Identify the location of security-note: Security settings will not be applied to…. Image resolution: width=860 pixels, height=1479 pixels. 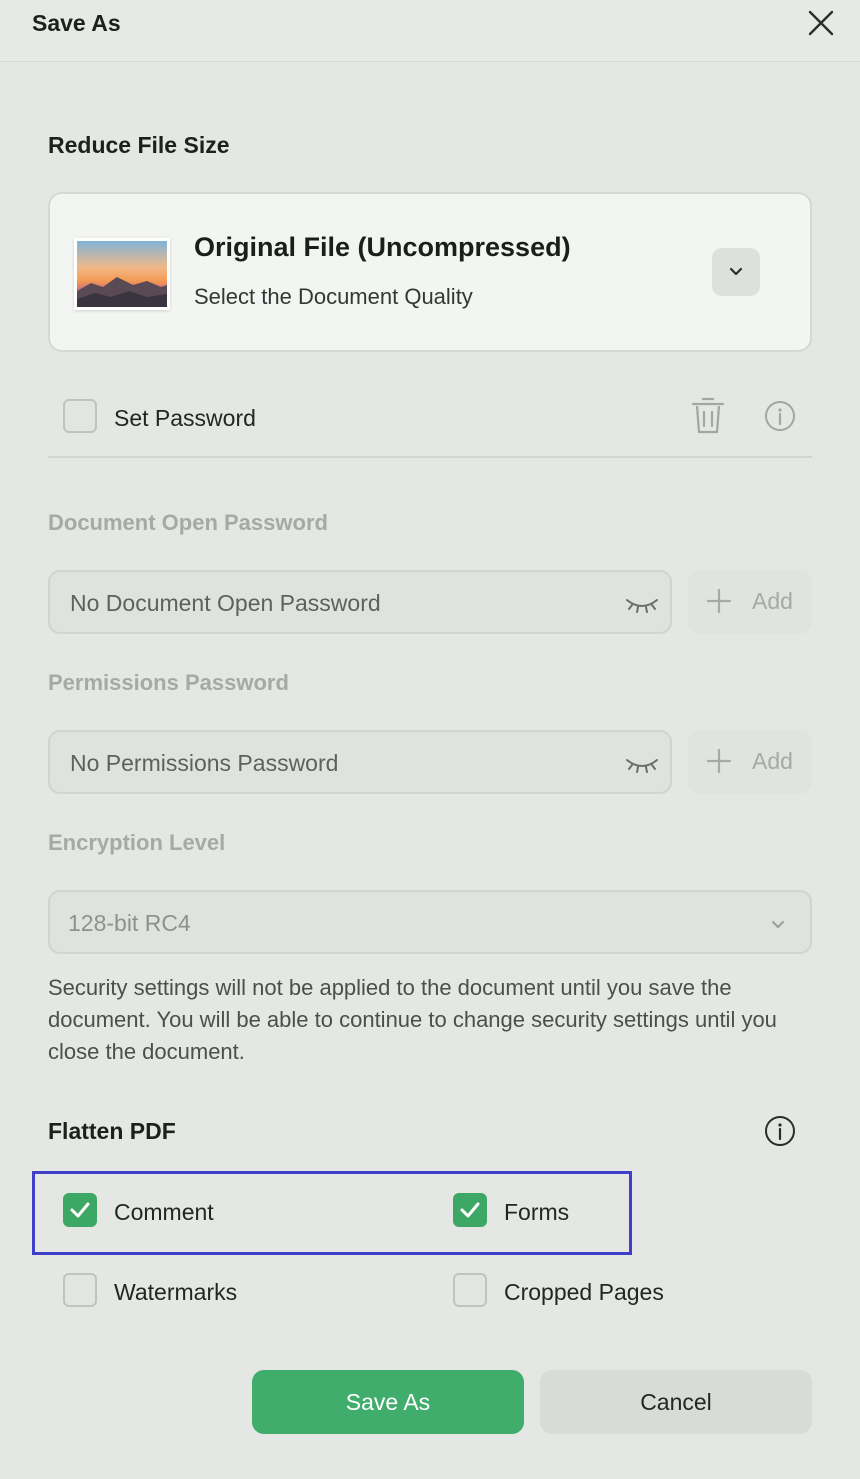
(412, 1019).